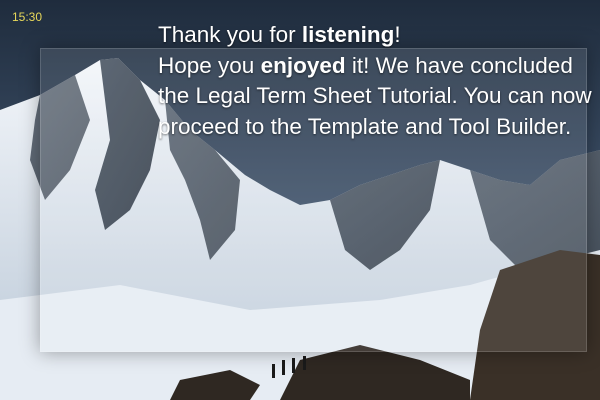 The height and width of the screenshot is (400, 600). I want to click on message-line2-bold: enjoyed, so click(303, 65).